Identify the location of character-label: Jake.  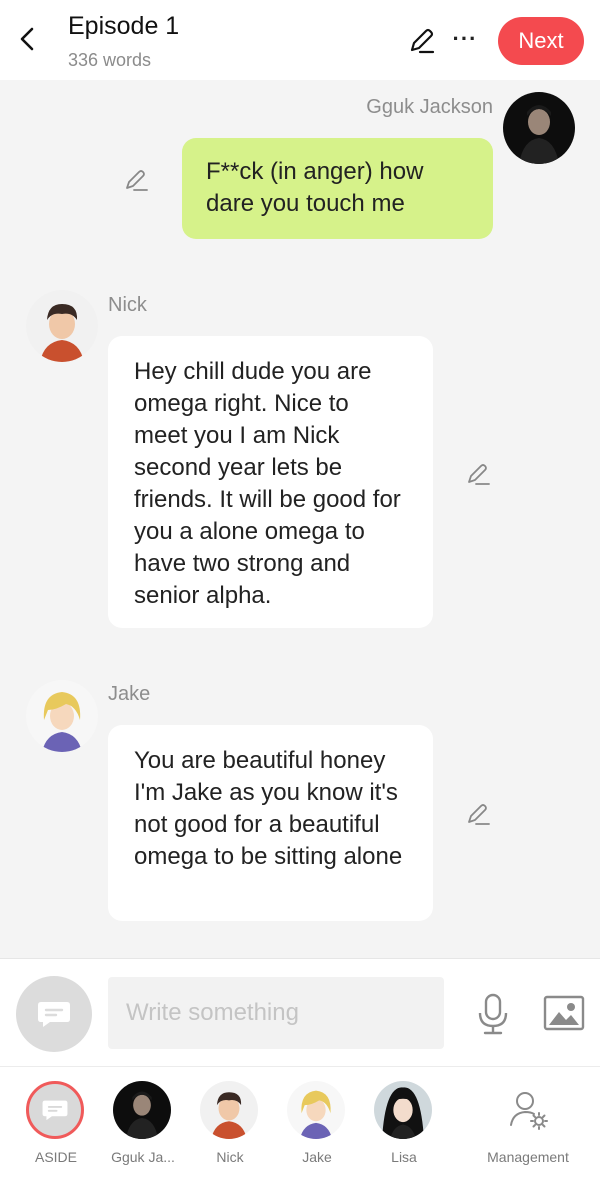
(317, 1157).